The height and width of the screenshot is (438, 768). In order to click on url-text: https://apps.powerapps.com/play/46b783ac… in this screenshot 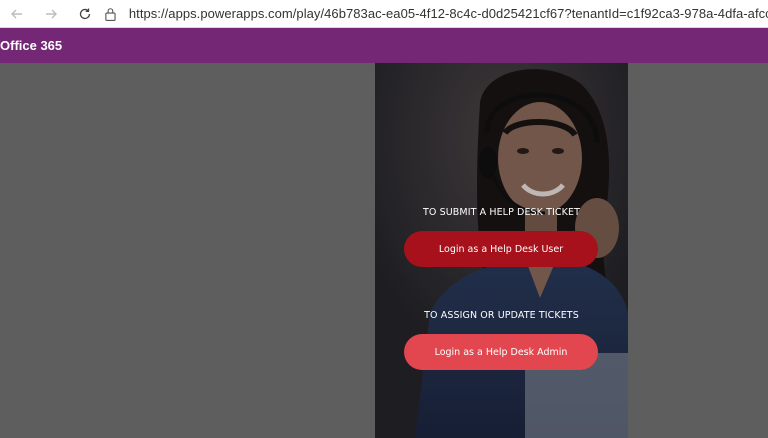, I will do `click(448, 13)`.